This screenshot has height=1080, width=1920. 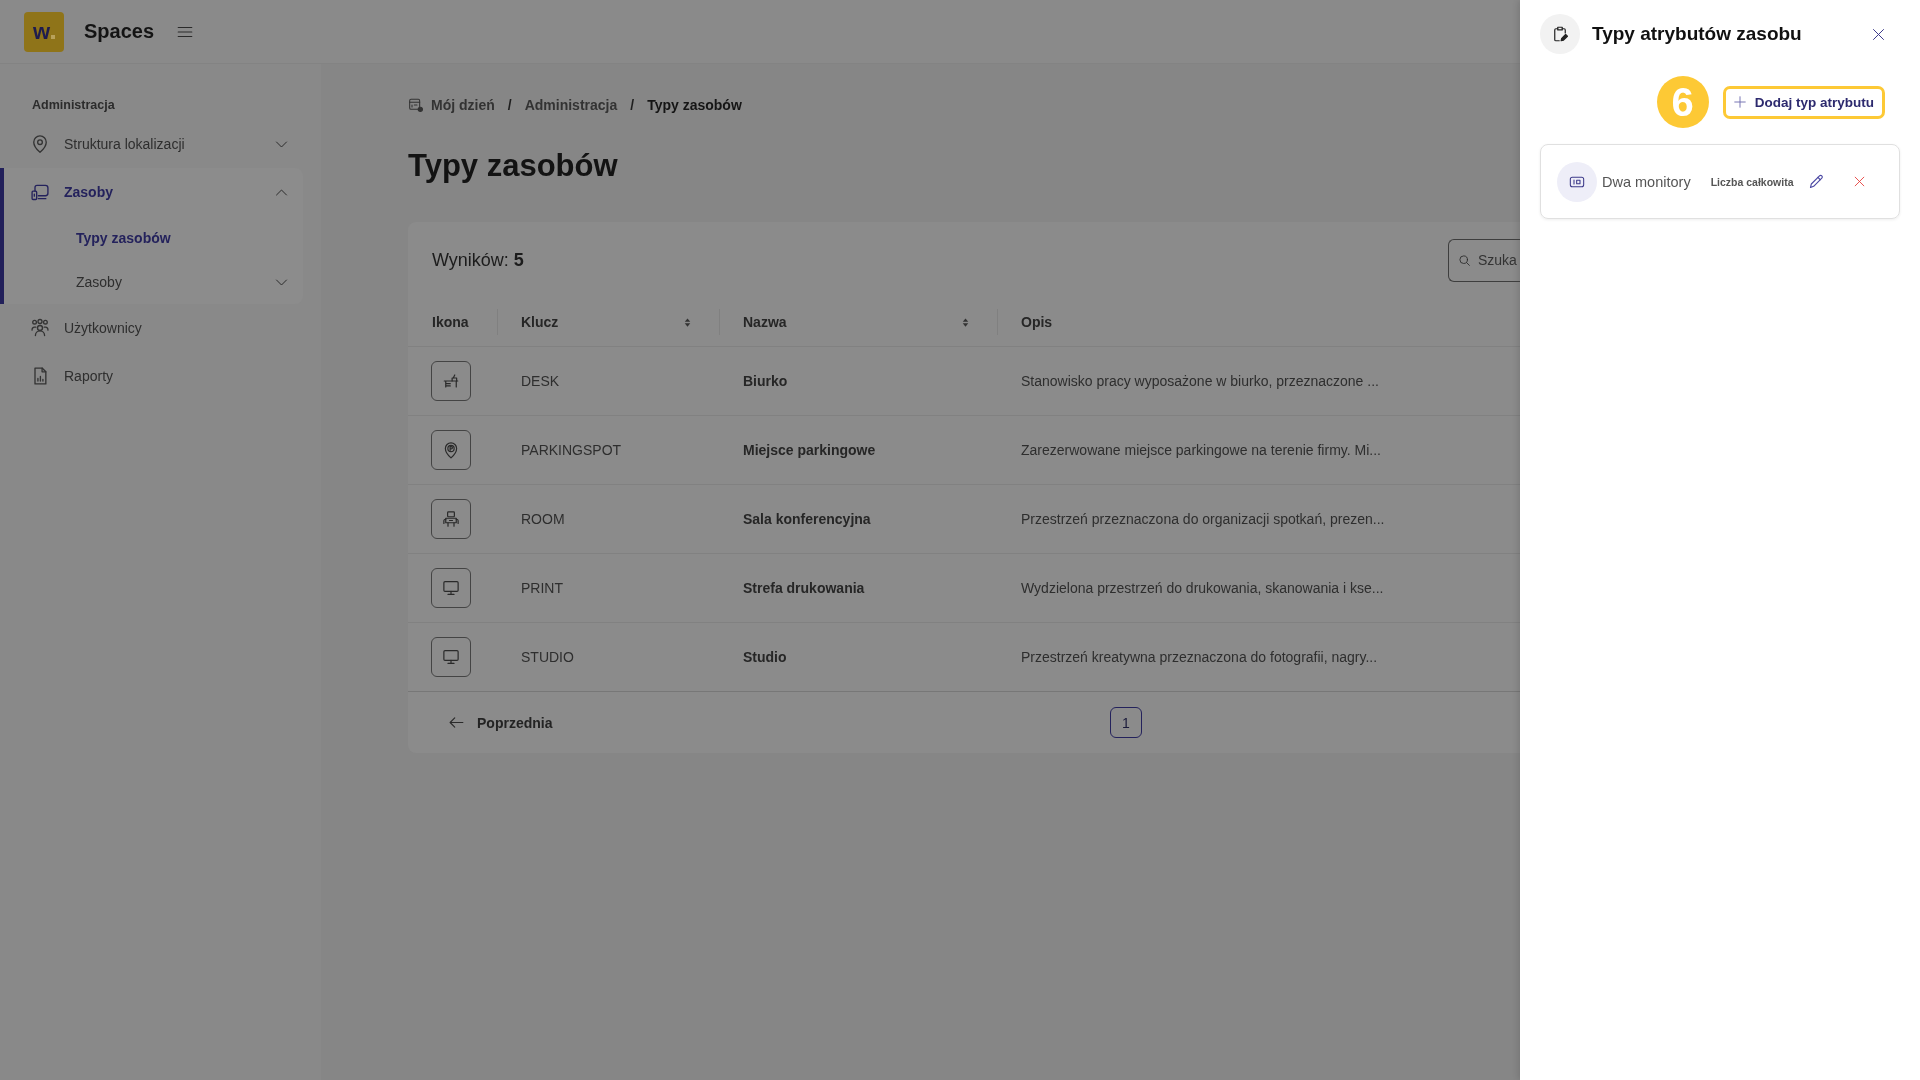 What do you see at coordinates (40, 192) in the screenshot?
I see `device-desk-icon` at bounding box center [40, 192].